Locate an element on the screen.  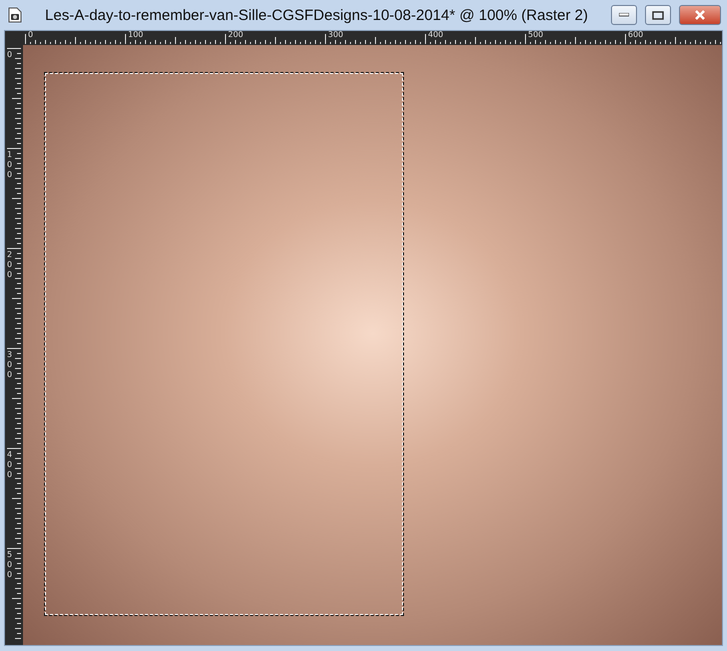
minimize-icon is located at coordinates (624, 15).